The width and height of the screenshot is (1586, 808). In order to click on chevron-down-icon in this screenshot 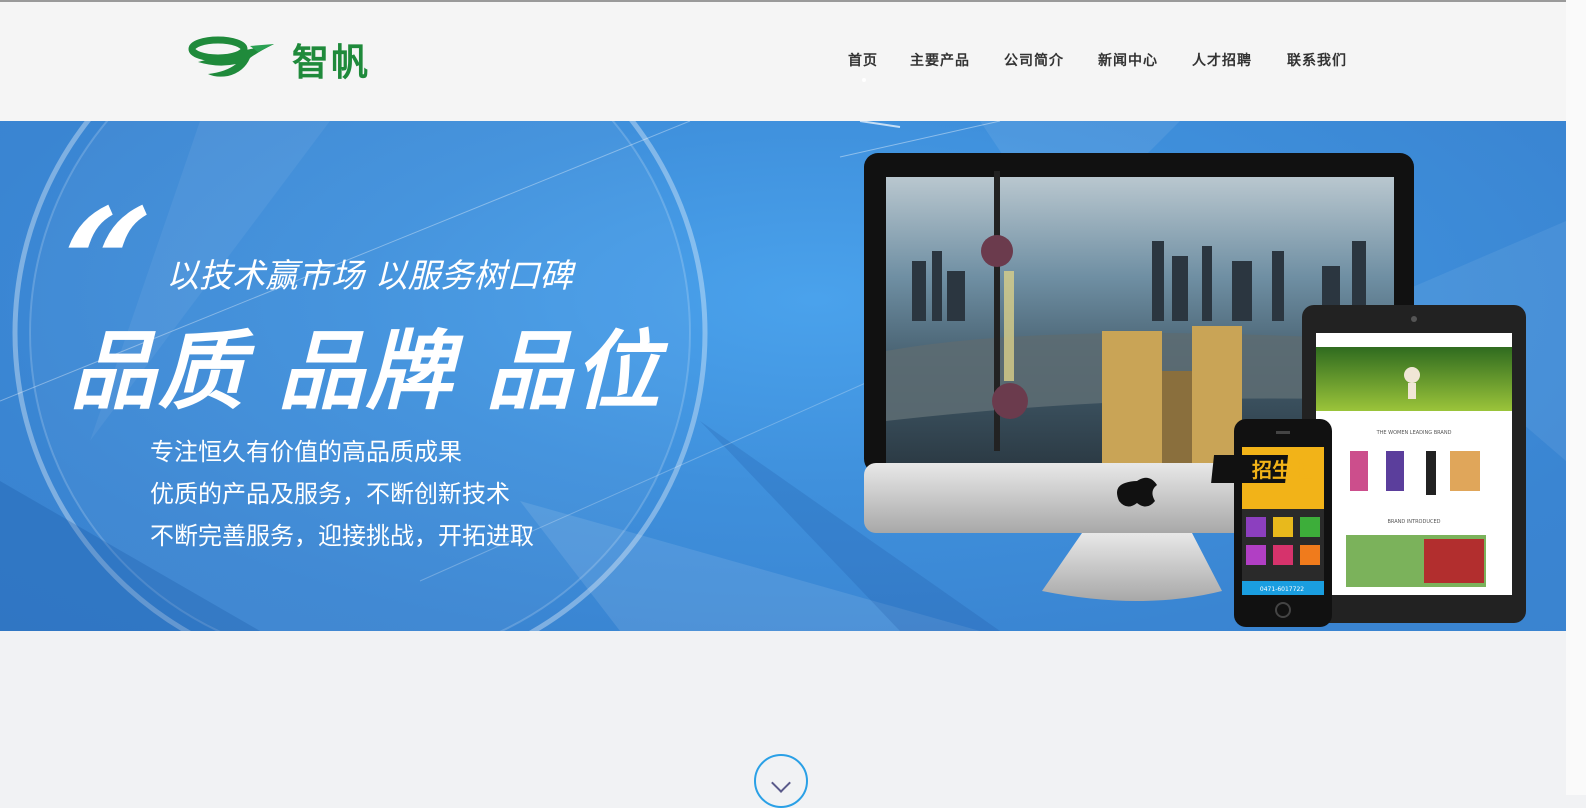, I will do `click(781, 783)`.